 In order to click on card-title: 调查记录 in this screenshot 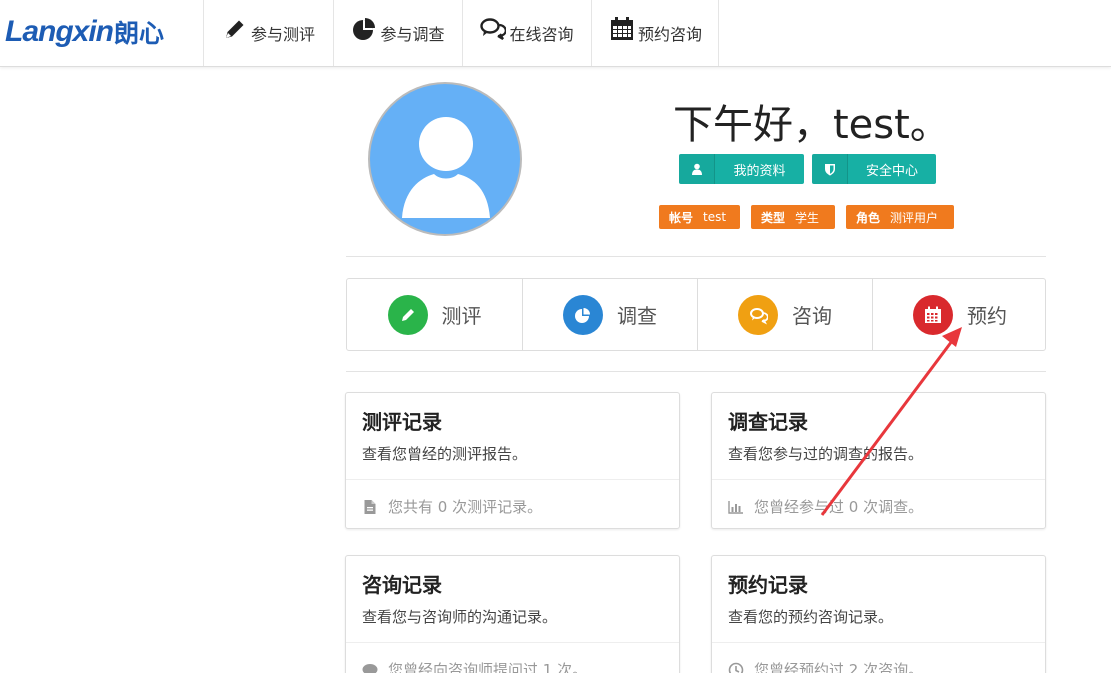, I will do `click(768, 422)`.